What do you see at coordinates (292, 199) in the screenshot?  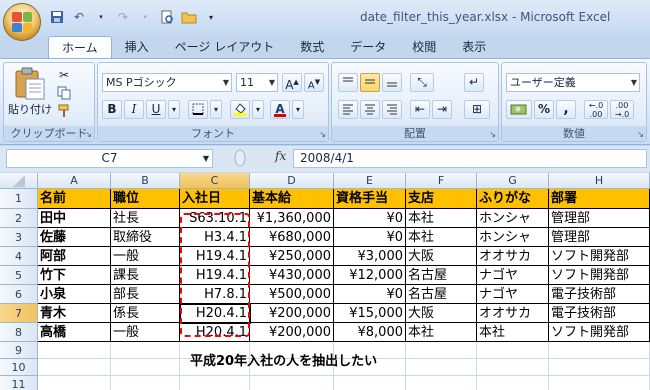 I see `cell-d1: 基本給` at bounding box center [292, 199].